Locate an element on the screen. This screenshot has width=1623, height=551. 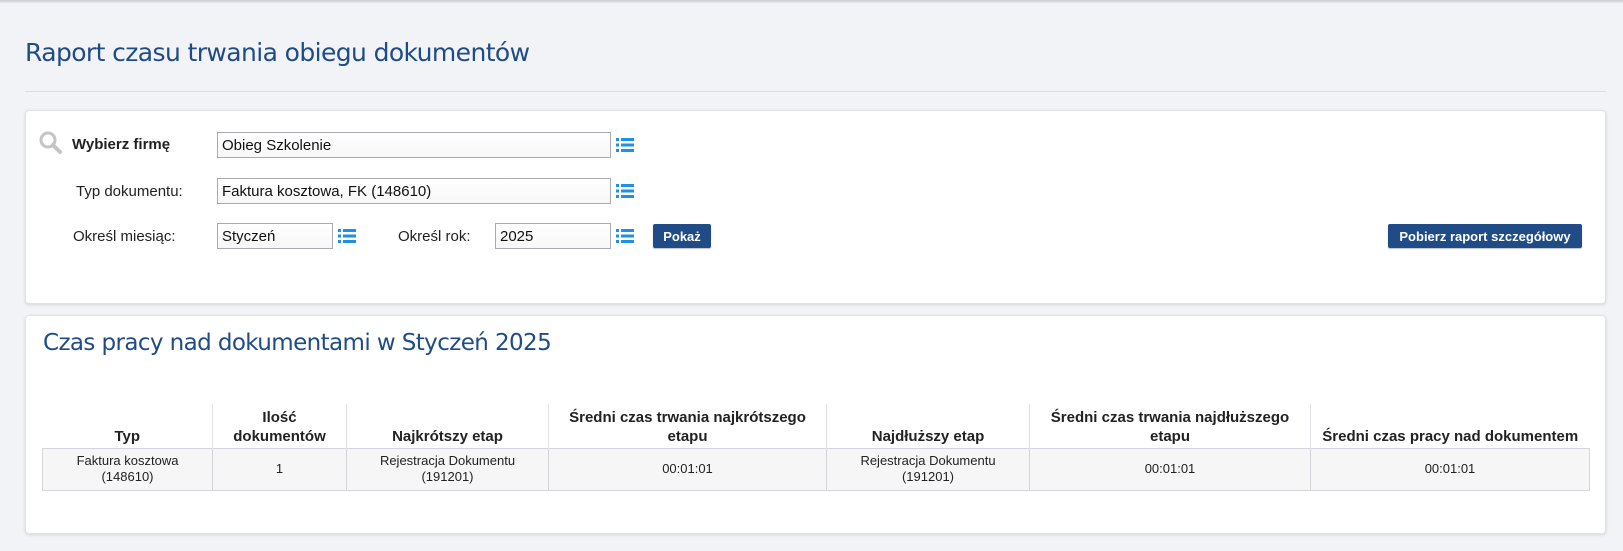
column-header: Średni czas trwania najkrótszego etapu is located at coordinates (687, 426).